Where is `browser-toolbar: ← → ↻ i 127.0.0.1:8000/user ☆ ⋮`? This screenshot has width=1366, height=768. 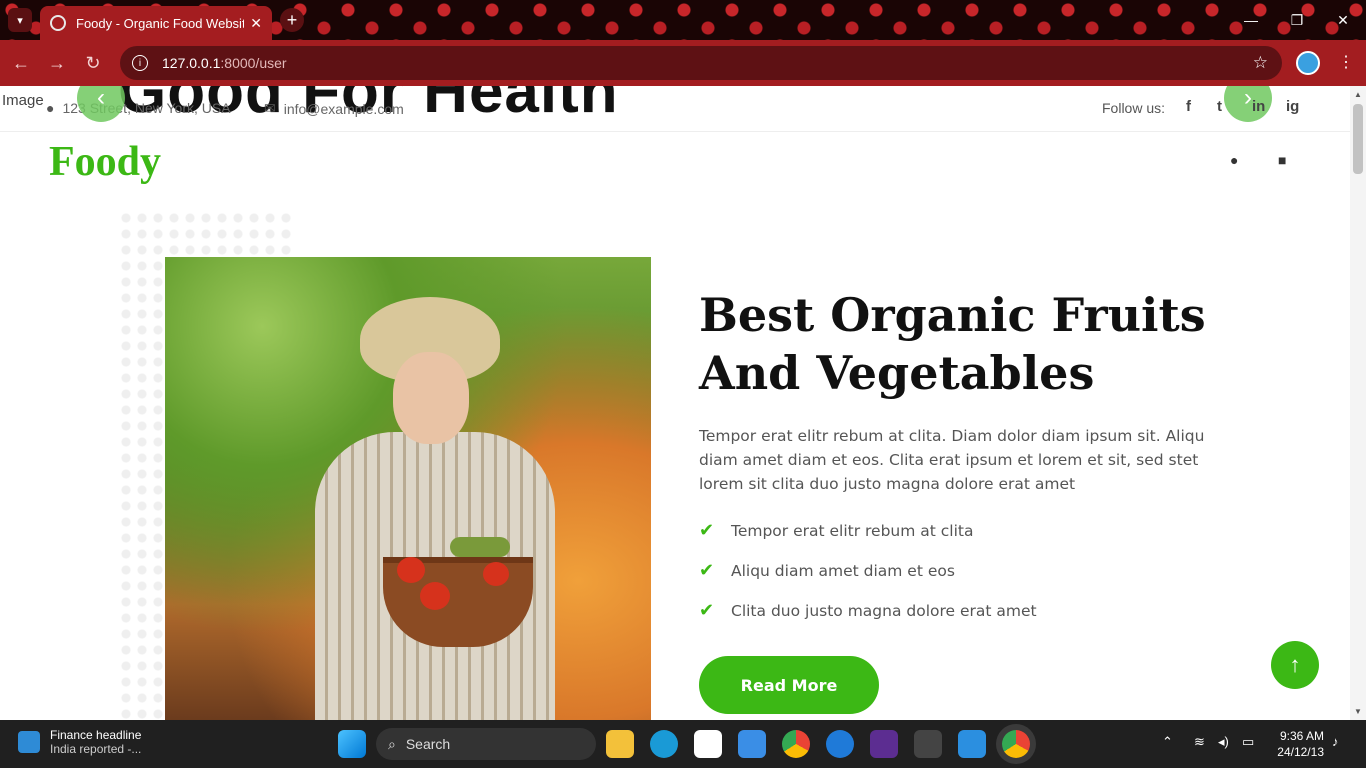
browser-toolbar: ← → ↻ i 127.0.0.1:8000/user ☆ ⋮ is located at coordinates (683, 63).